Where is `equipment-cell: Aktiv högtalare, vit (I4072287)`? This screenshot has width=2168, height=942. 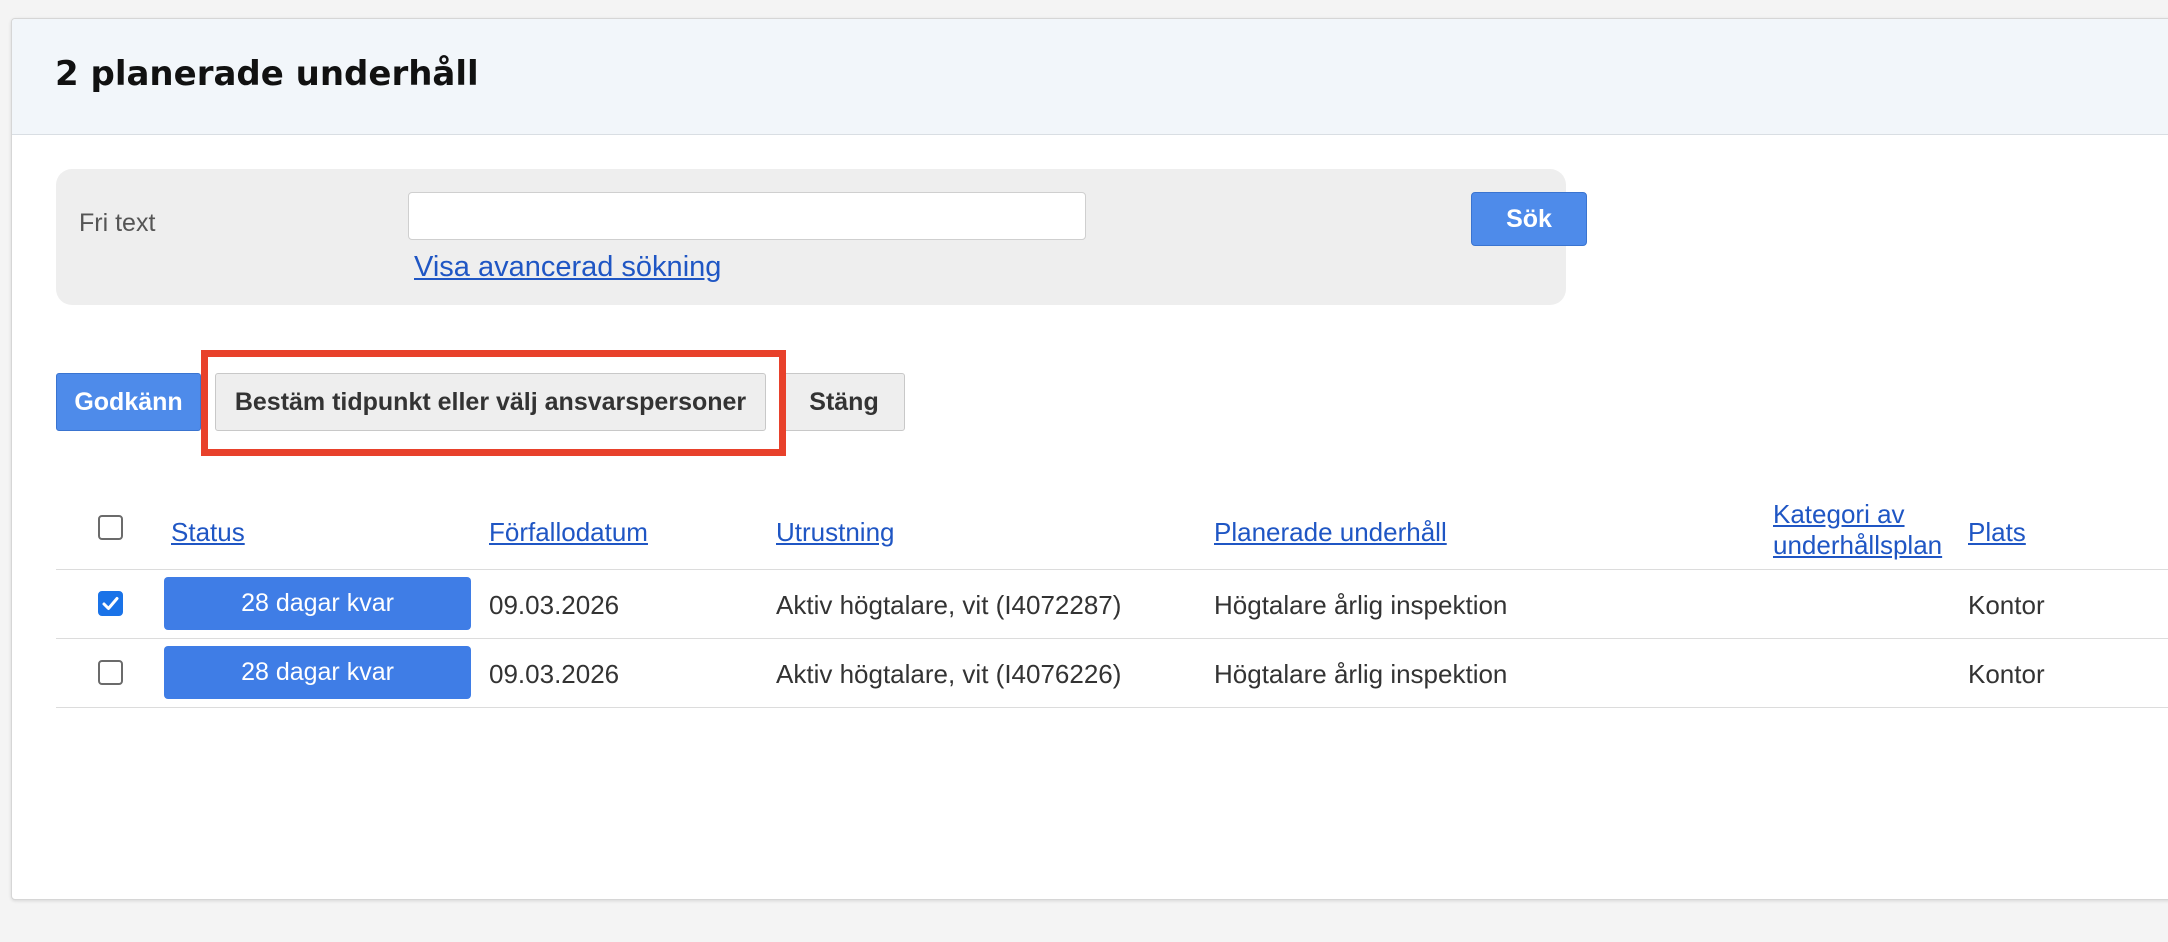 equipment-cell: Aktiv högtalare, vit (I4072287) is located at coordinates (949, 605).